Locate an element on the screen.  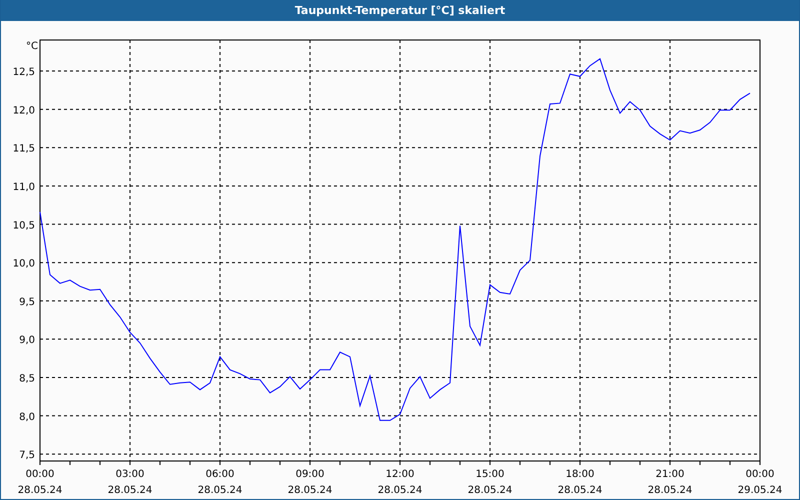
axis-label: 12,5 is located at coordinates (23, 72).